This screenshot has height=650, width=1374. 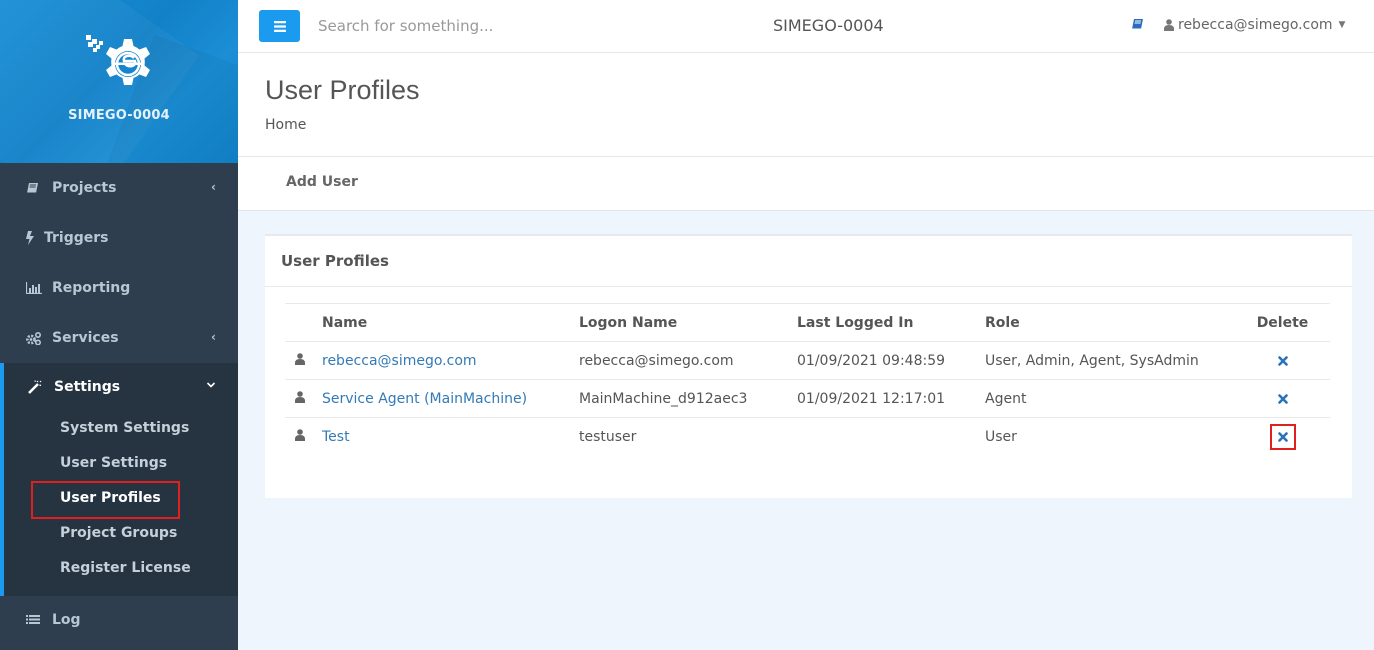 I want to click on add-user-button: Add User, so click(x=322, y=182).